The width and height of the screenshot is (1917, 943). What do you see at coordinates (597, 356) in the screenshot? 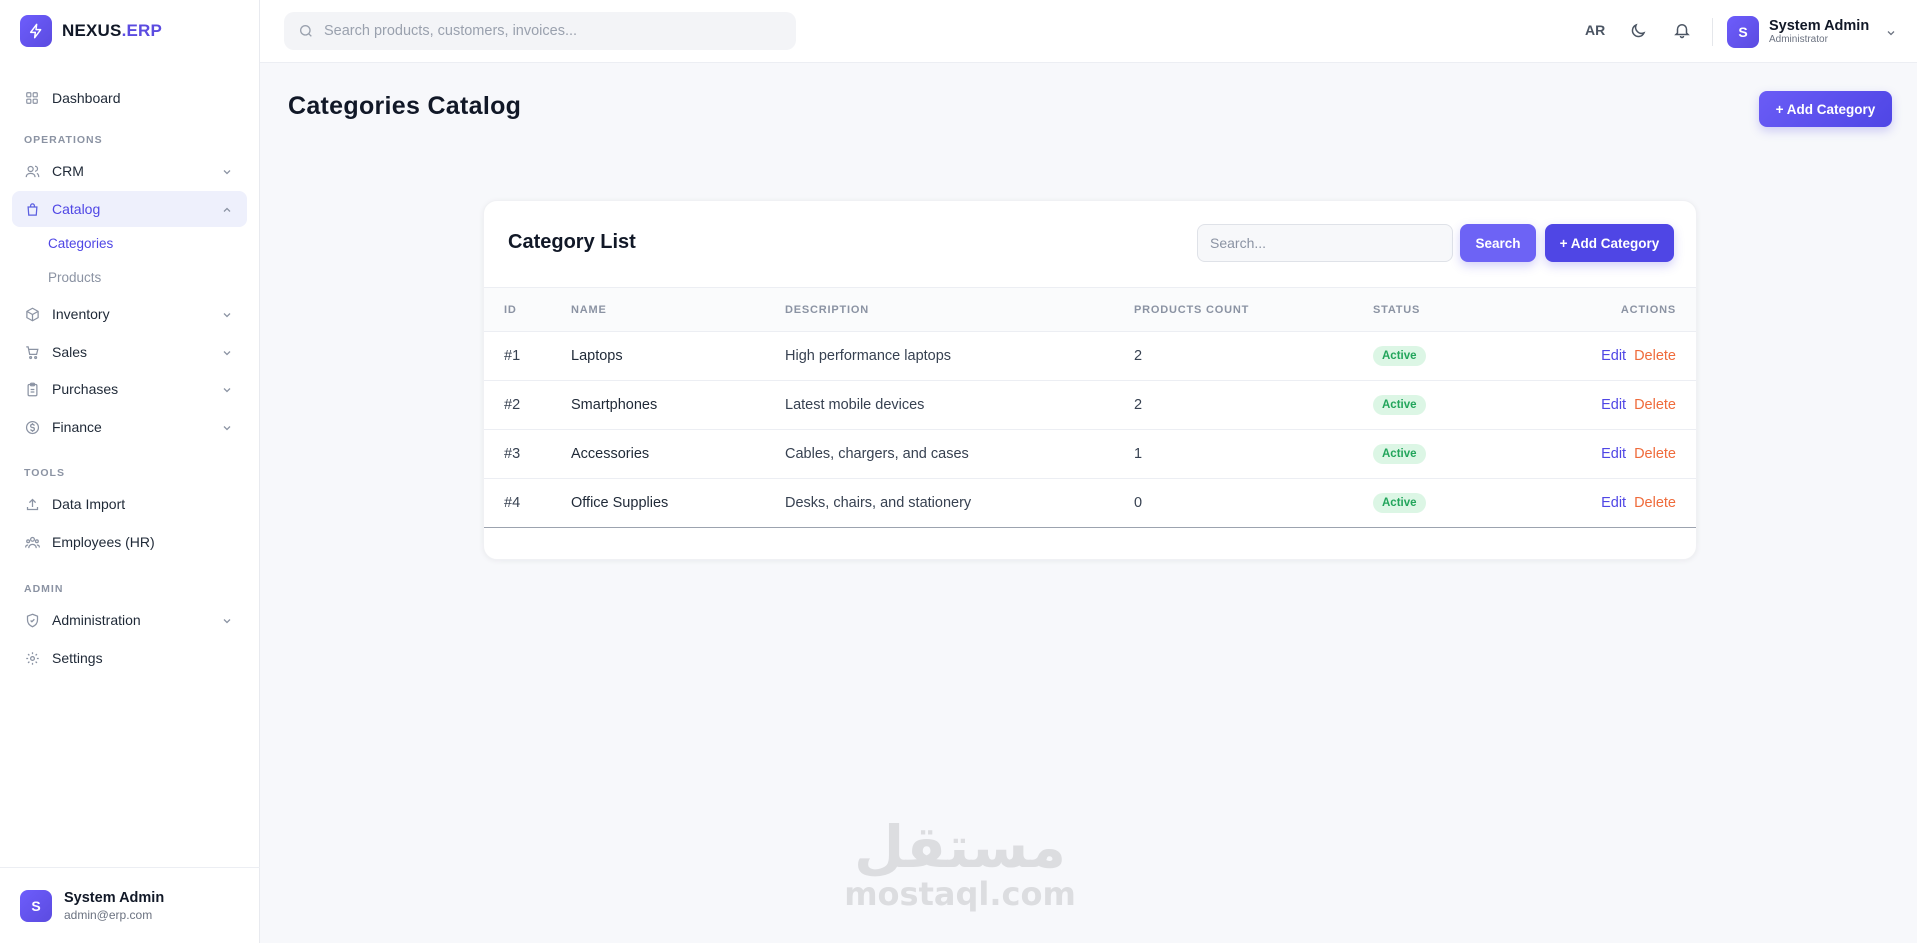
I see `cell-name: Laptops` at bounding box center [597, 356].